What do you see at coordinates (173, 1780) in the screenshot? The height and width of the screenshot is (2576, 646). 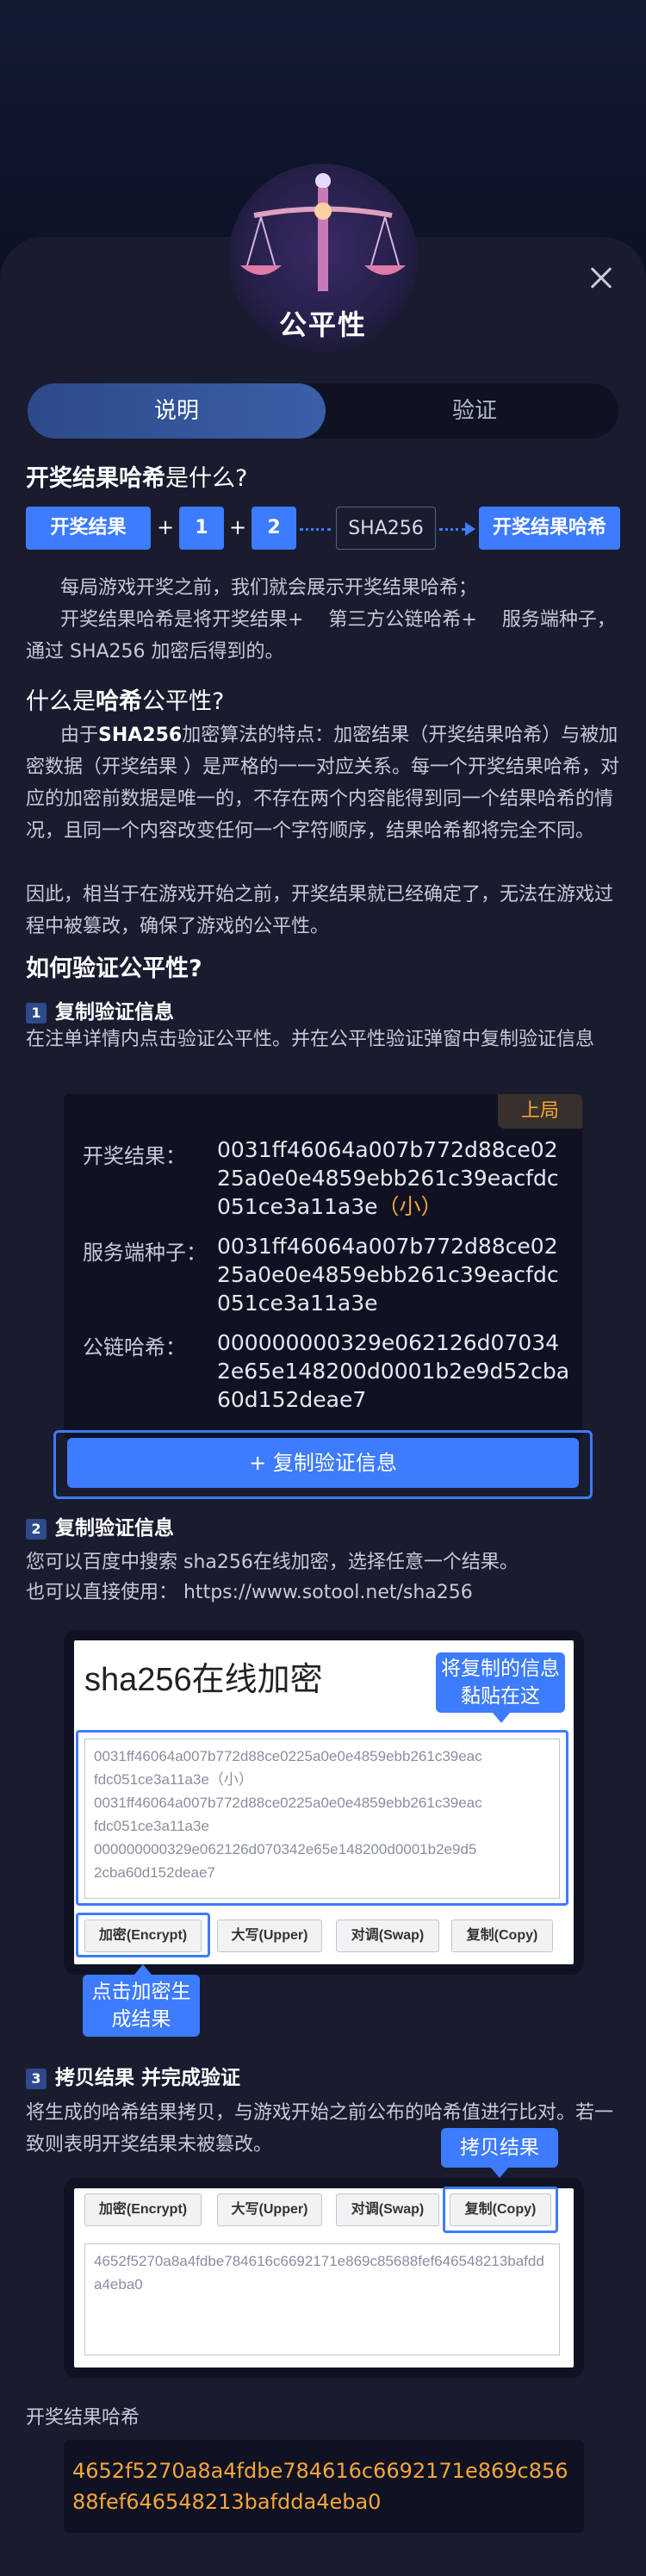 I see `input-line: fdc051ce3a11a3e（小）` at bounding box center [173, 1780].